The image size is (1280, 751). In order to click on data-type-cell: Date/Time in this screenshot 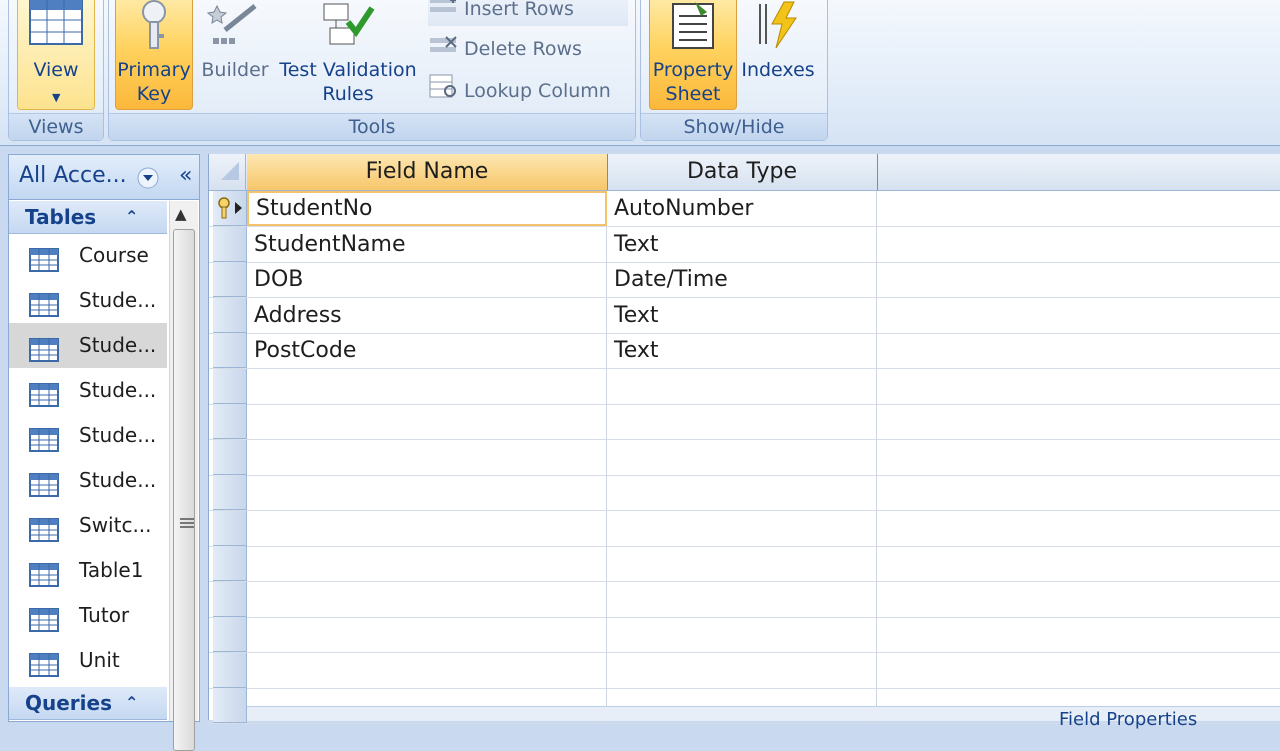, I will do `click(742, 279)`.